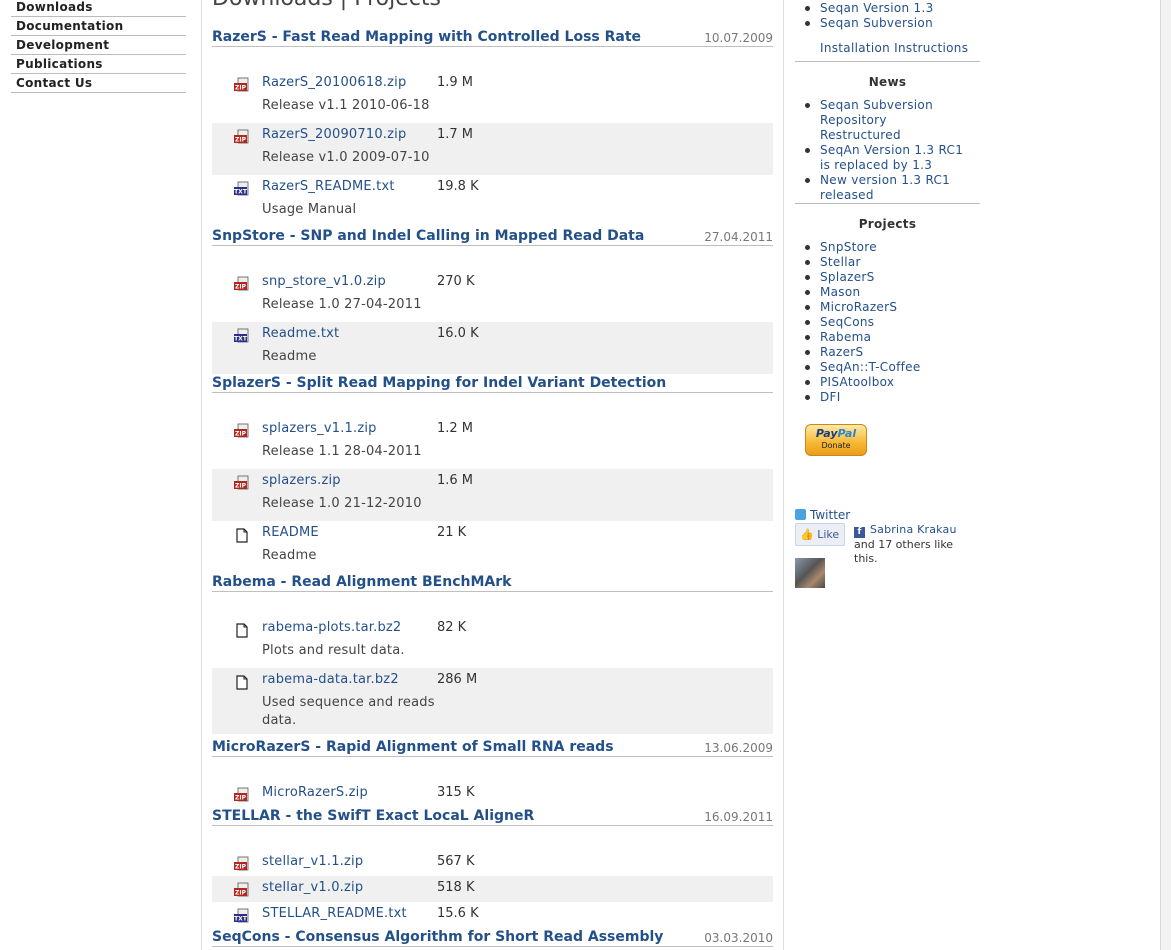 Image resolution: width=1171 pixels, height=950 pixels. What do you see at coordinates (309, 209) in the screenshot?
I see `file-description: Usage Manual` at bounding box center [309, 209].